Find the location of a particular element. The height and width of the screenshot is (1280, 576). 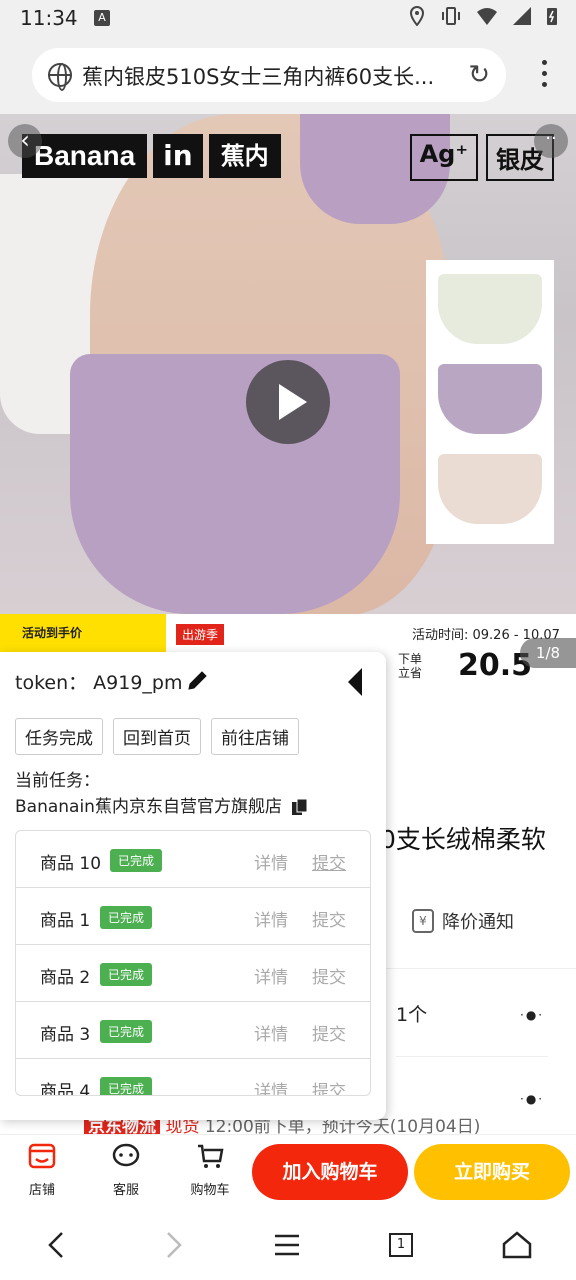

wifi-icon is located at coordinates (487, 16).